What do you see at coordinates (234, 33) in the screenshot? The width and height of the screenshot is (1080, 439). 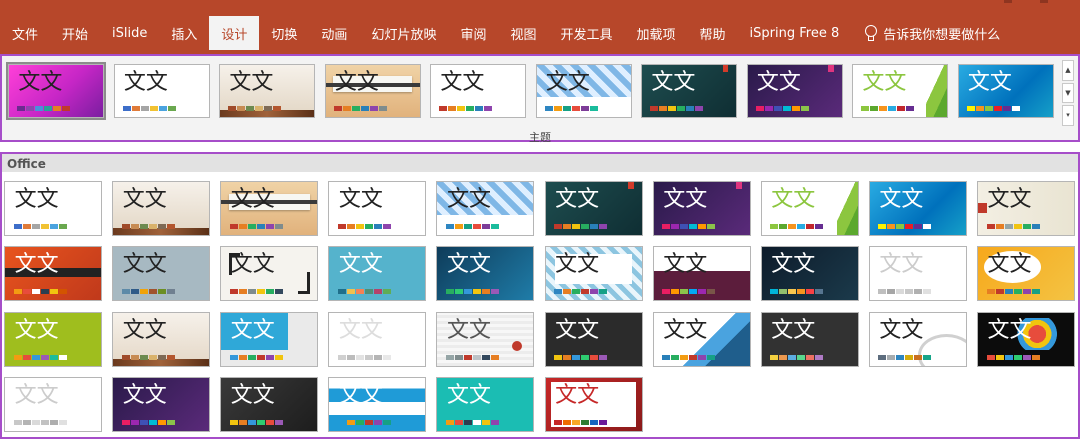 I see `tab-4: 设计` at bounding box center [234, 33].